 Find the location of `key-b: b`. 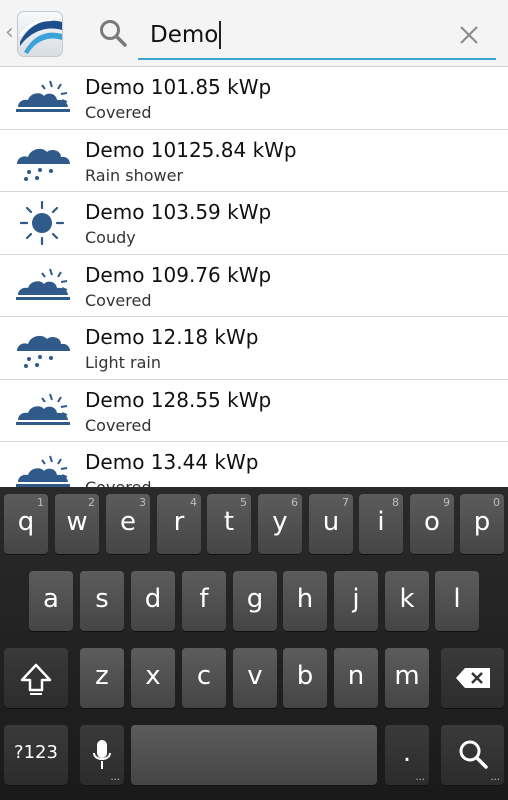

key-b: b is located at coordinates (305, 678).